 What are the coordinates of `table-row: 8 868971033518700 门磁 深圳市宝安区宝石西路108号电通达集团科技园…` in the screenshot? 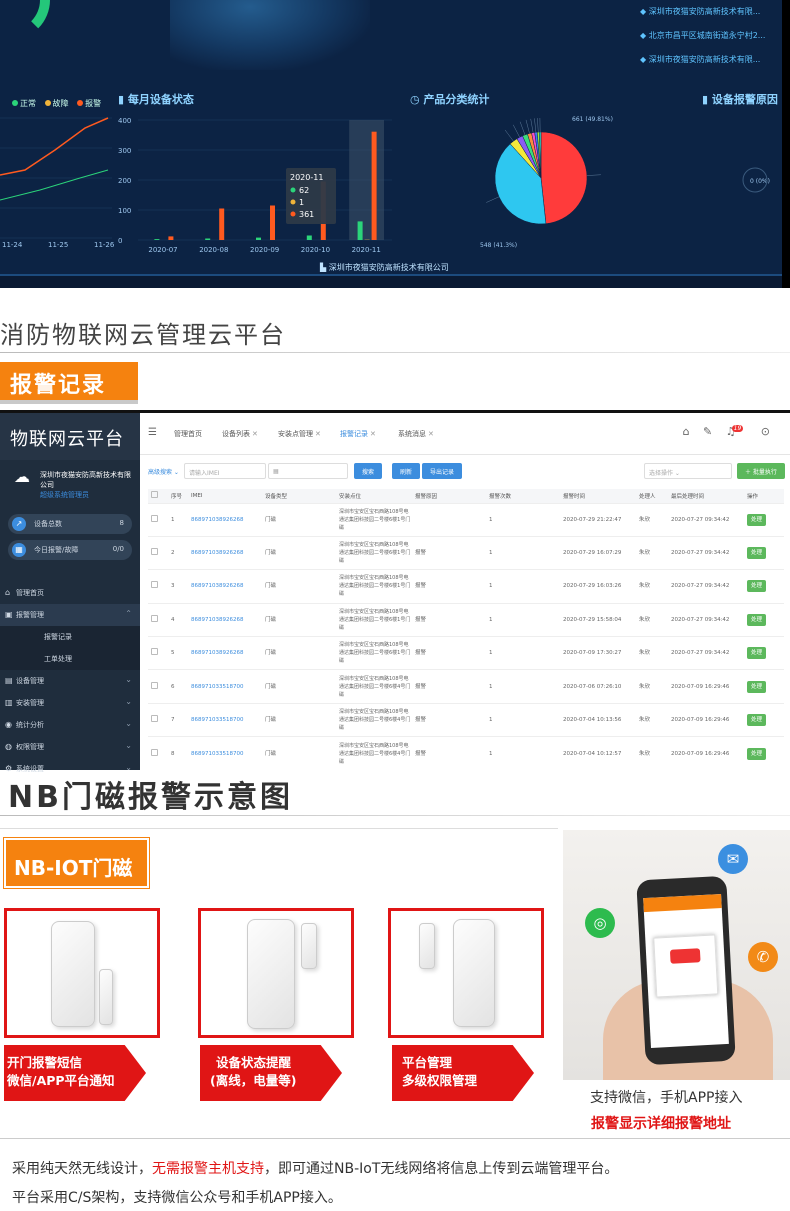 It's located at (466, 753).